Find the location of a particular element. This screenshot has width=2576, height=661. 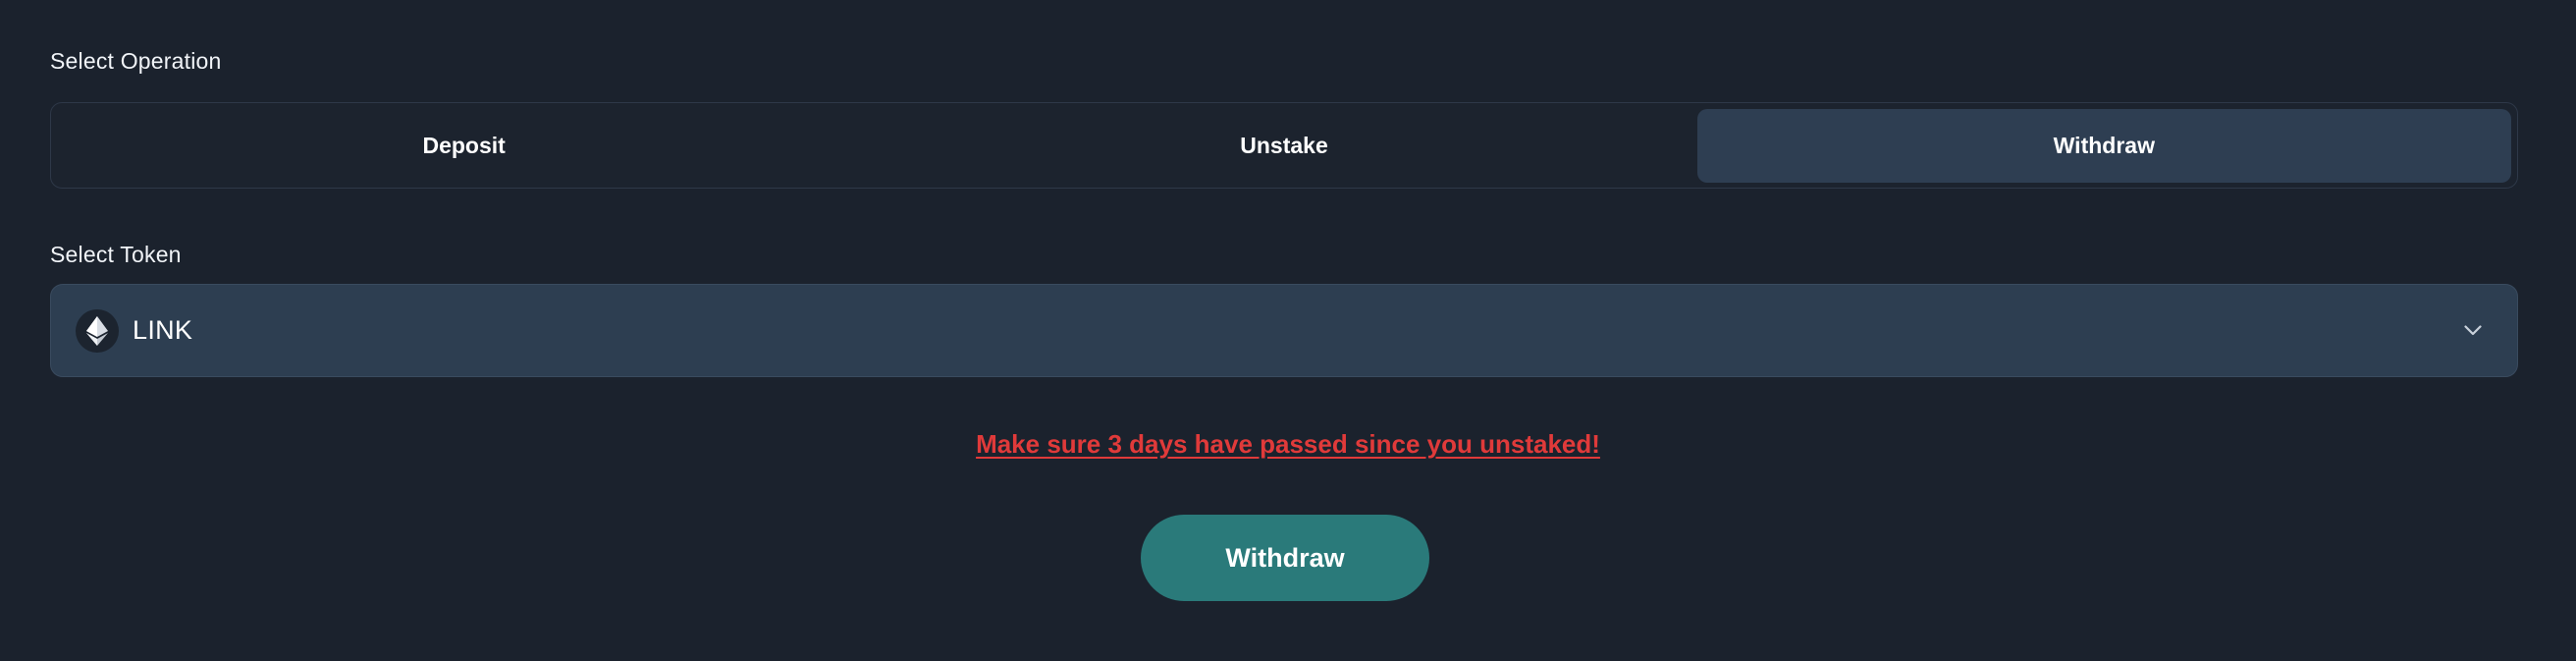

tab-withdraw: Withdraw is located at coordinates (2103, 145).